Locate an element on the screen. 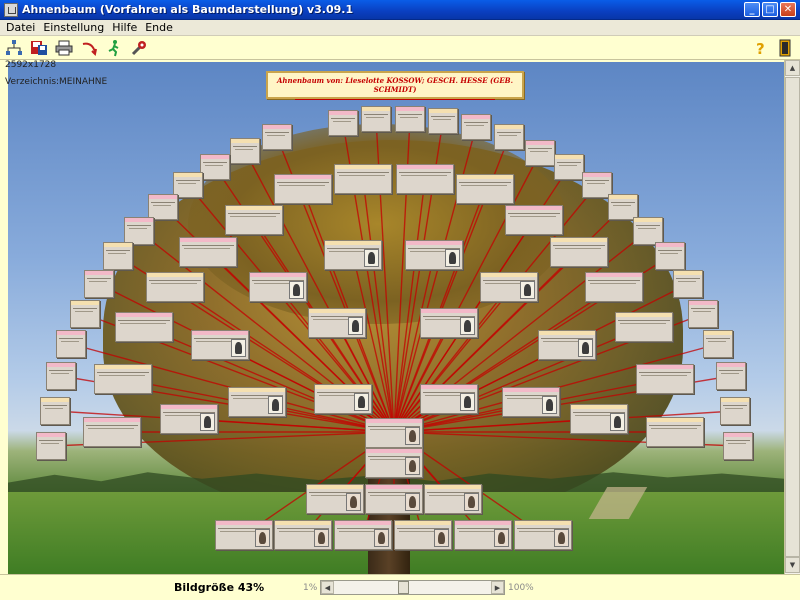 The height and width of the screenshot is (600, 800). scroll-down-arrow: ▼ is located at coordinates (792, 565).